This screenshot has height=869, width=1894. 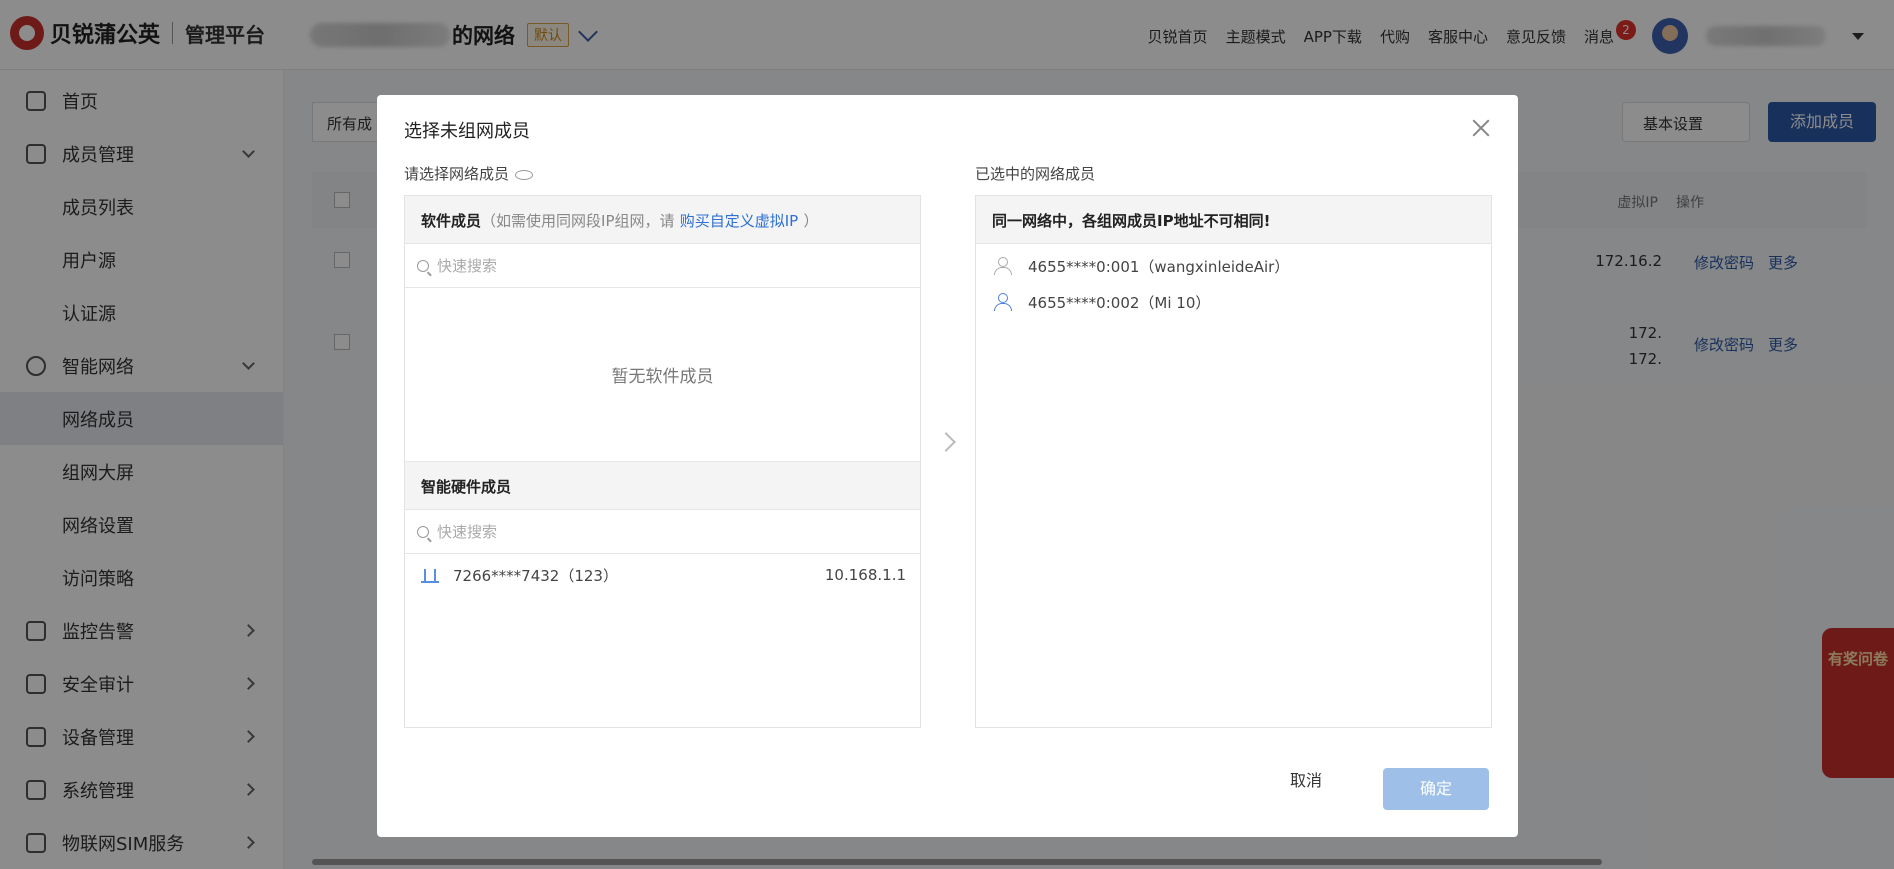 I want to click on software-members-title: 软件成员, so click(x=451, y=221).